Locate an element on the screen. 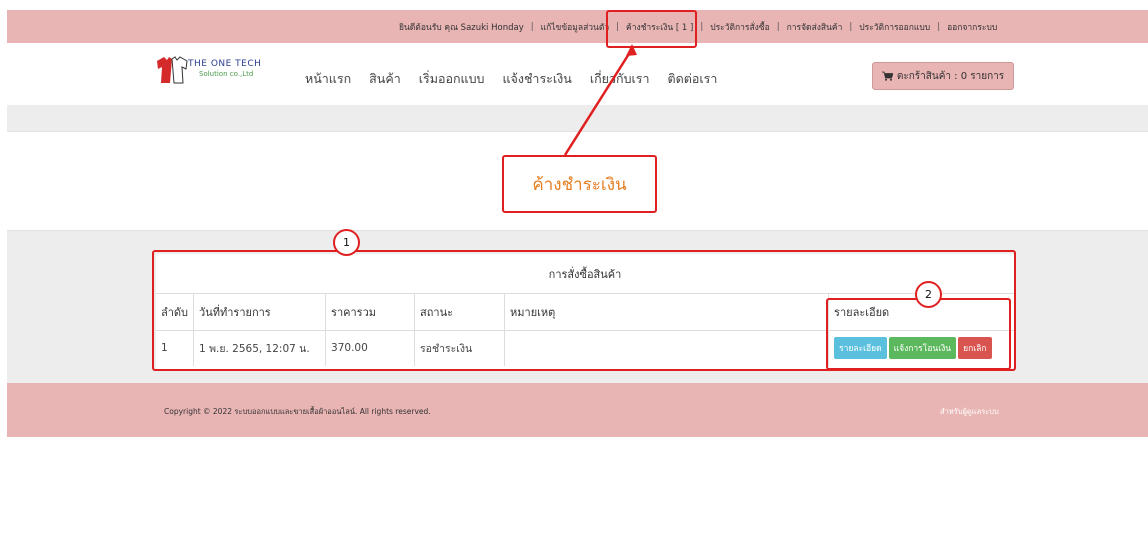 Image resolution: width=1148 pixels, height=539 pixels. cell-actions: รายละเอียด แจ้งการโอนเงิน ยกเลิก is located at coordinates (921, 348).